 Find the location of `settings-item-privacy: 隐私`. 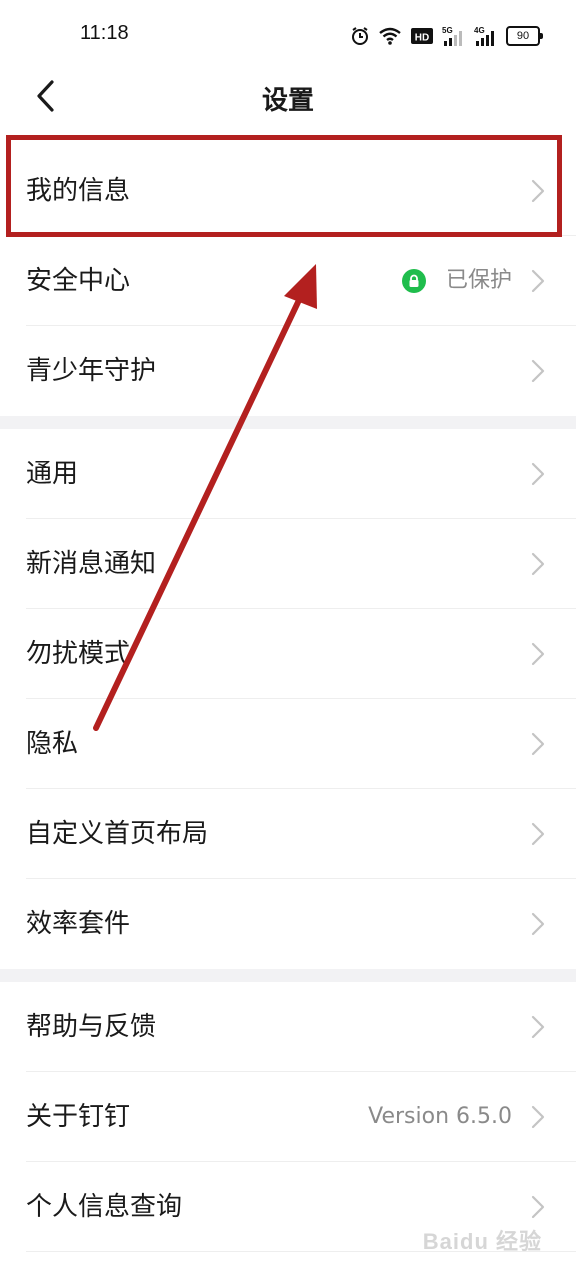

settings-item-privacy: 隐私 is located at coordinates (288, 744).